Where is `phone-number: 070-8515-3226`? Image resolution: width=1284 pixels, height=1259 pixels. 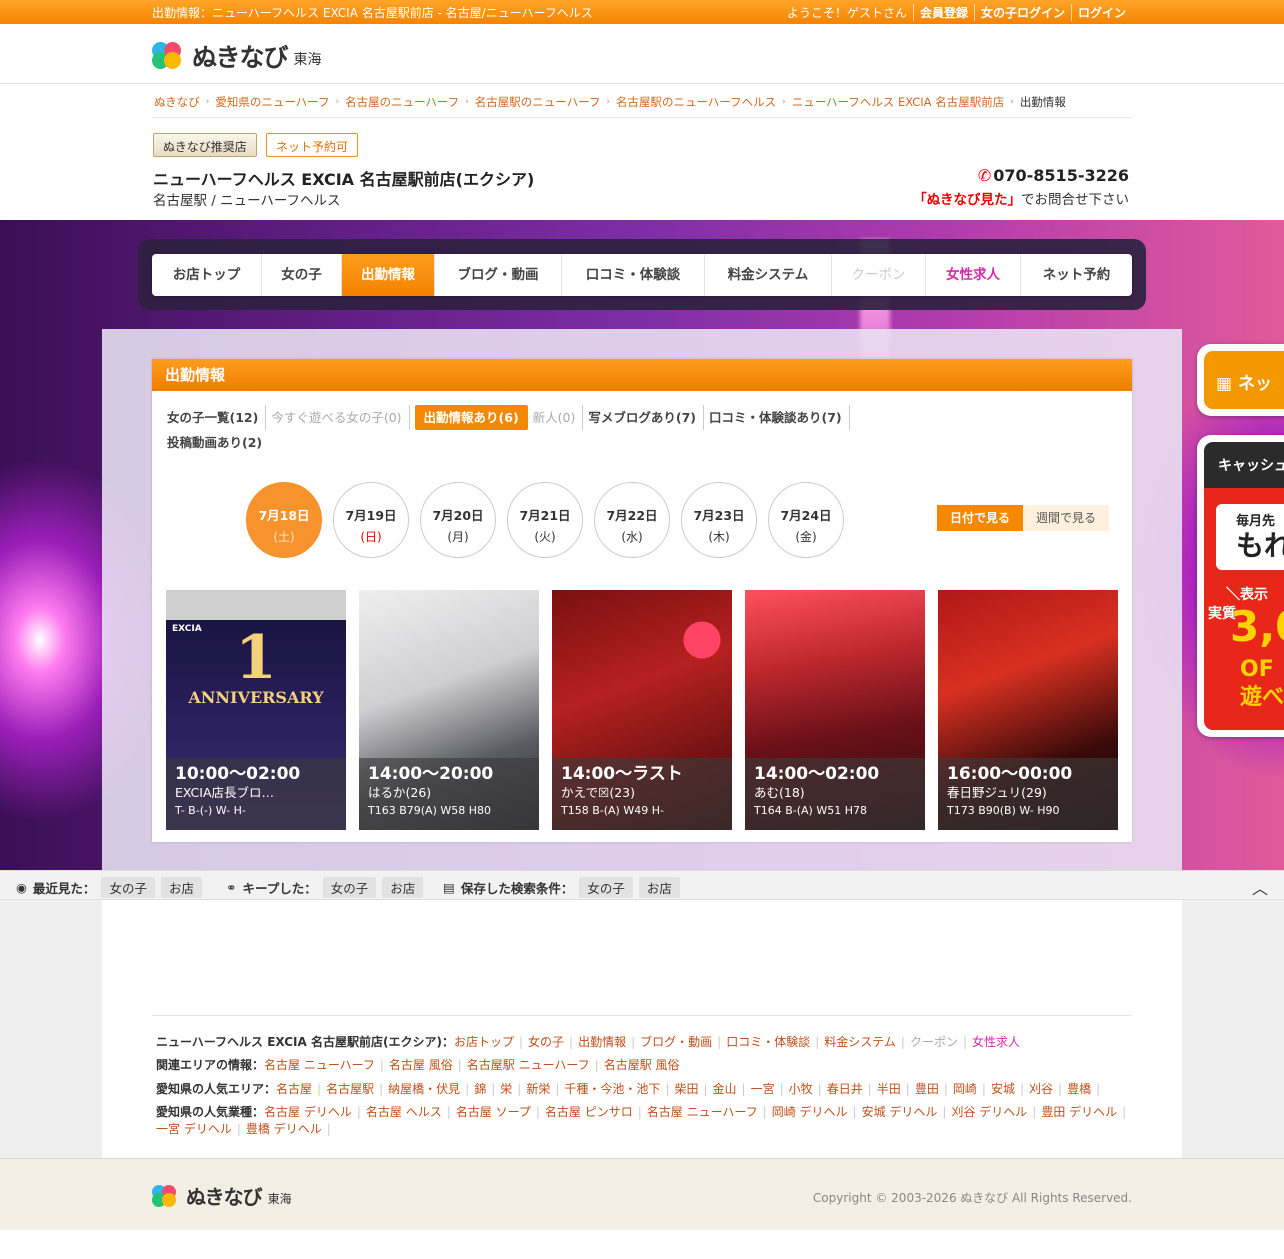 phone-number: 070-8515-3226 is located at coordinates (1061, 175).